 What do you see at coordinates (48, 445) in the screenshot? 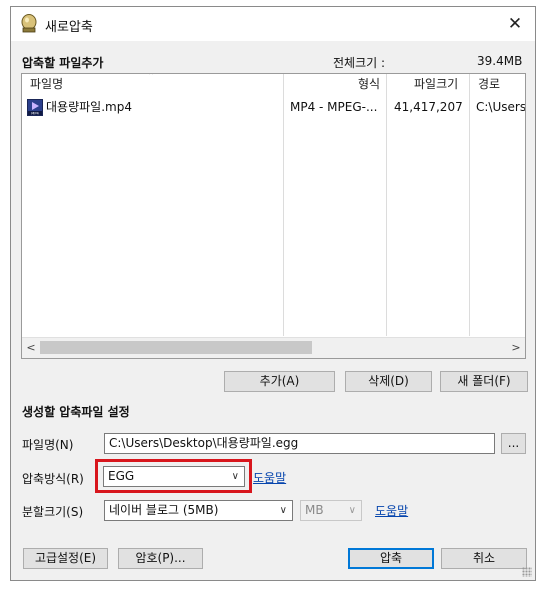
I see `filename-label: 파일명(N)` at bounding box center [48, 445].